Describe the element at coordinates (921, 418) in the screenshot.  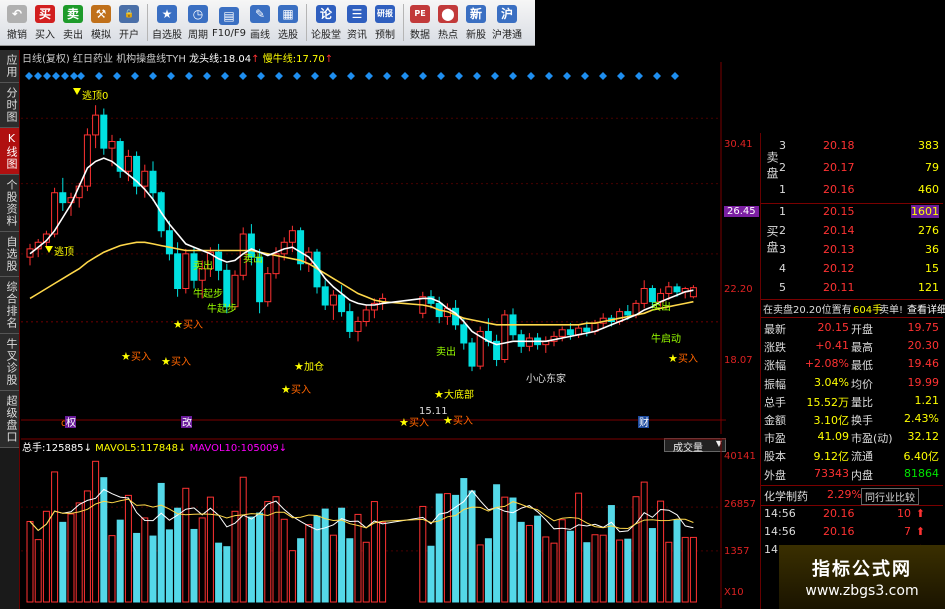
I see `quote-value-2: 2.43%` at that location.